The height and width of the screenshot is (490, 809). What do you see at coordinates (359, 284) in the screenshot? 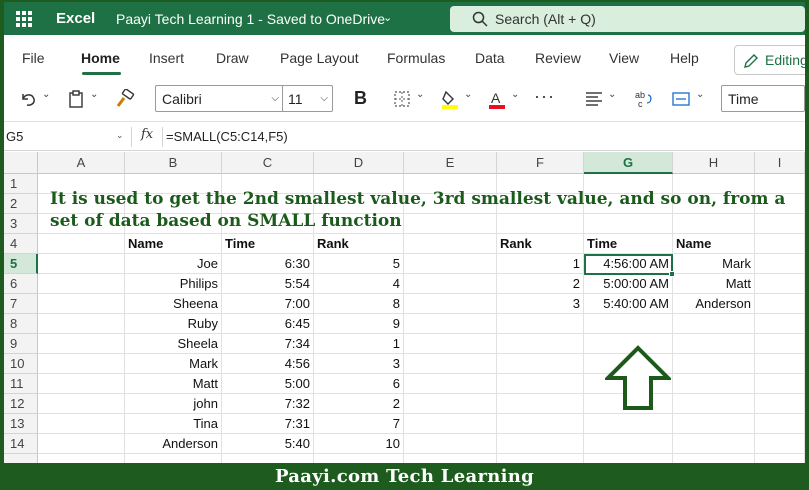
I see `table-cell: 4` at bounding box center [359, 284].